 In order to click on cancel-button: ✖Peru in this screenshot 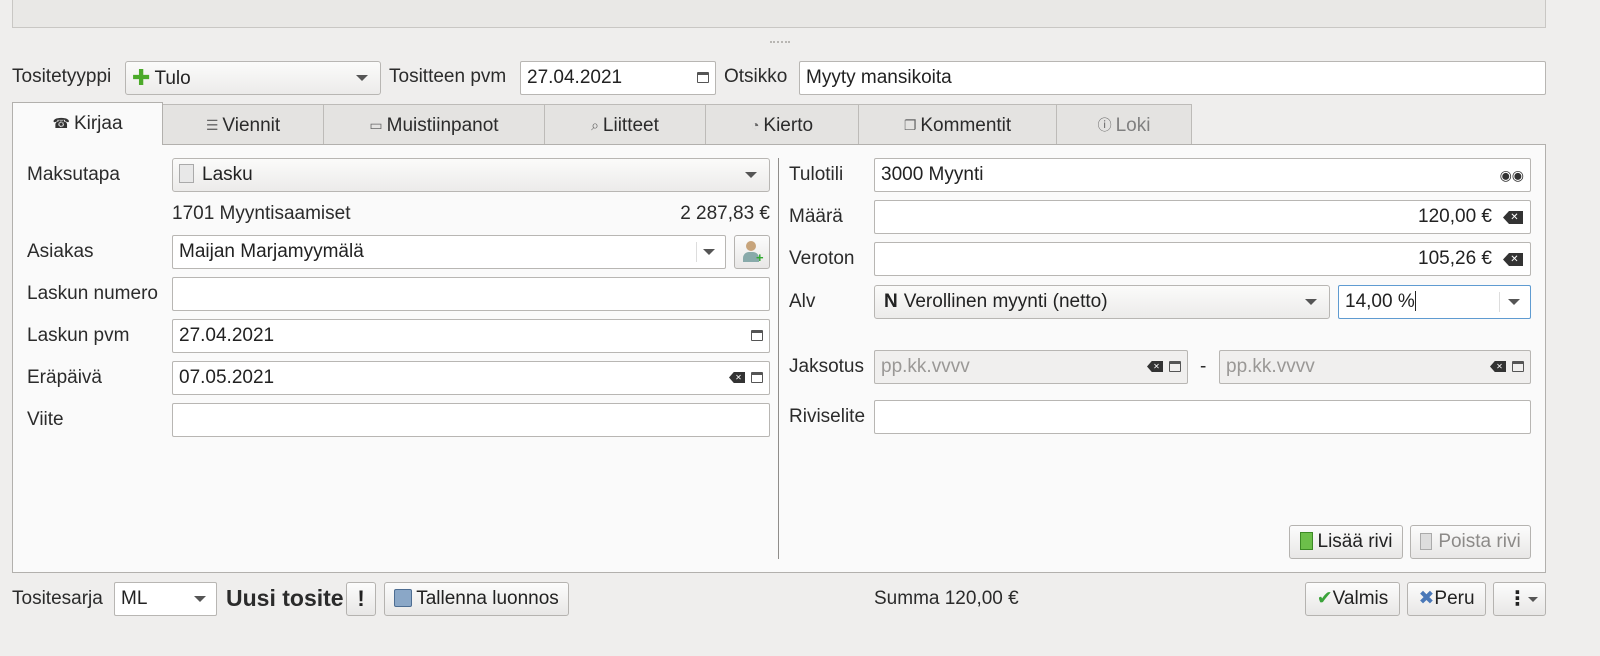, I will do `click(1446, 599)`.